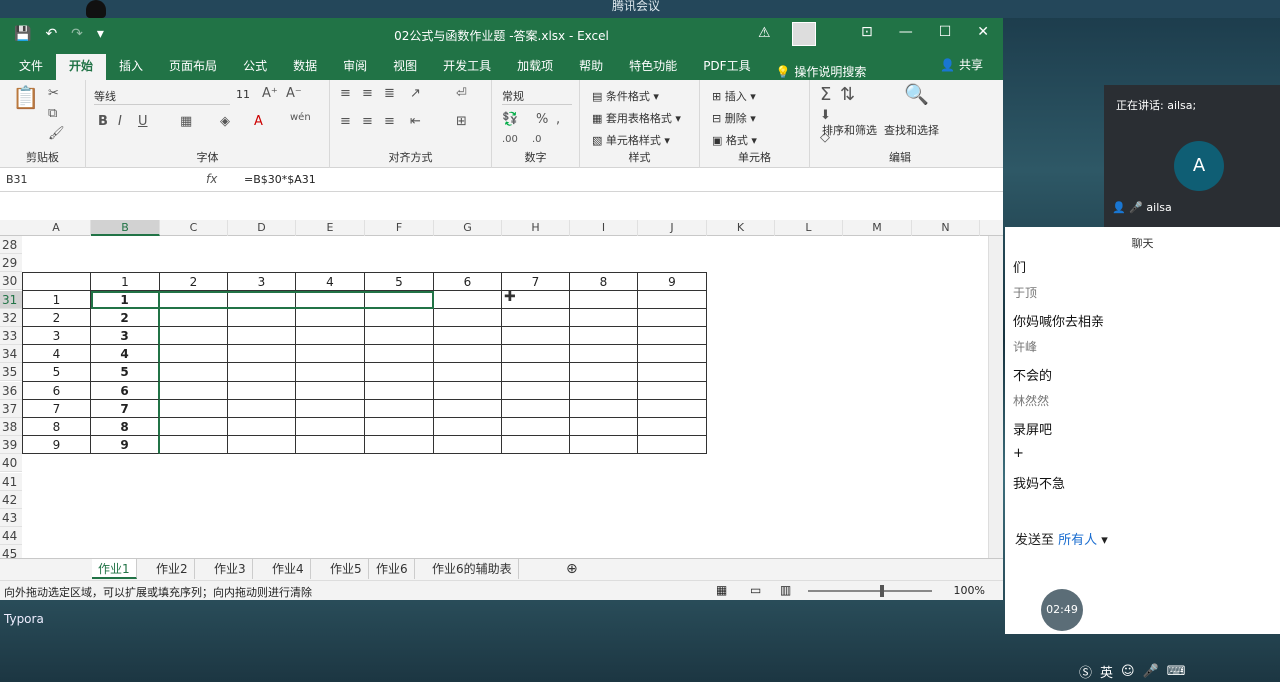 This screenshot has width=1280, height=682. Describe the element at coordinates (270, 93) in the screenshot. I see `increase-font-icon: A⁺` at that location.